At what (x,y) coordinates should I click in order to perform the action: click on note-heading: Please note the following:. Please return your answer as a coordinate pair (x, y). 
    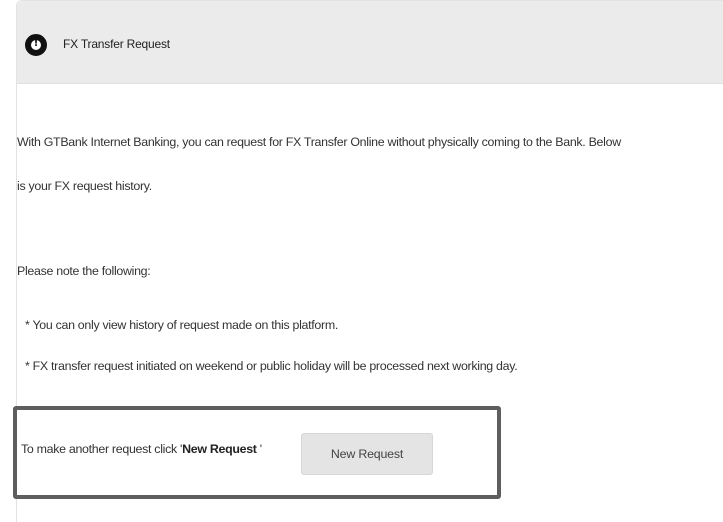
    Looking at the image, I should click on (84, 271).